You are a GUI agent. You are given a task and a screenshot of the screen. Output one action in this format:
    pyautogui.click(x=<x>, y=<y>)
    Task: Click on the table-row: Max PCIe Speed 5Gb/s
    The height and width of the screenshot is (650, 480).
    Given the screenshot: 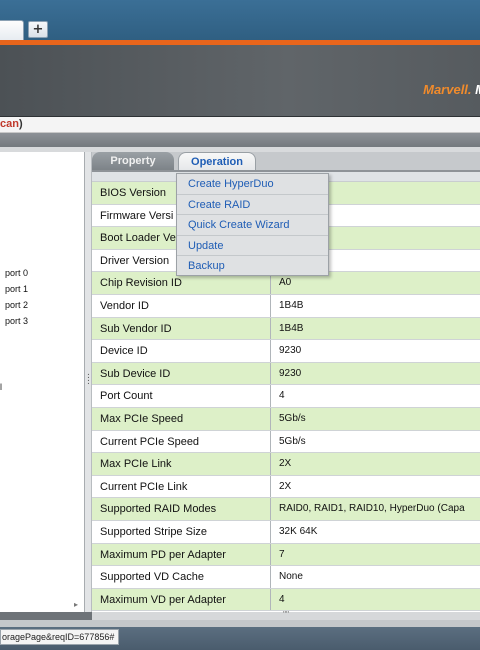 What is the action you would take?
    pyautogui.click(x=286, y=419)
    